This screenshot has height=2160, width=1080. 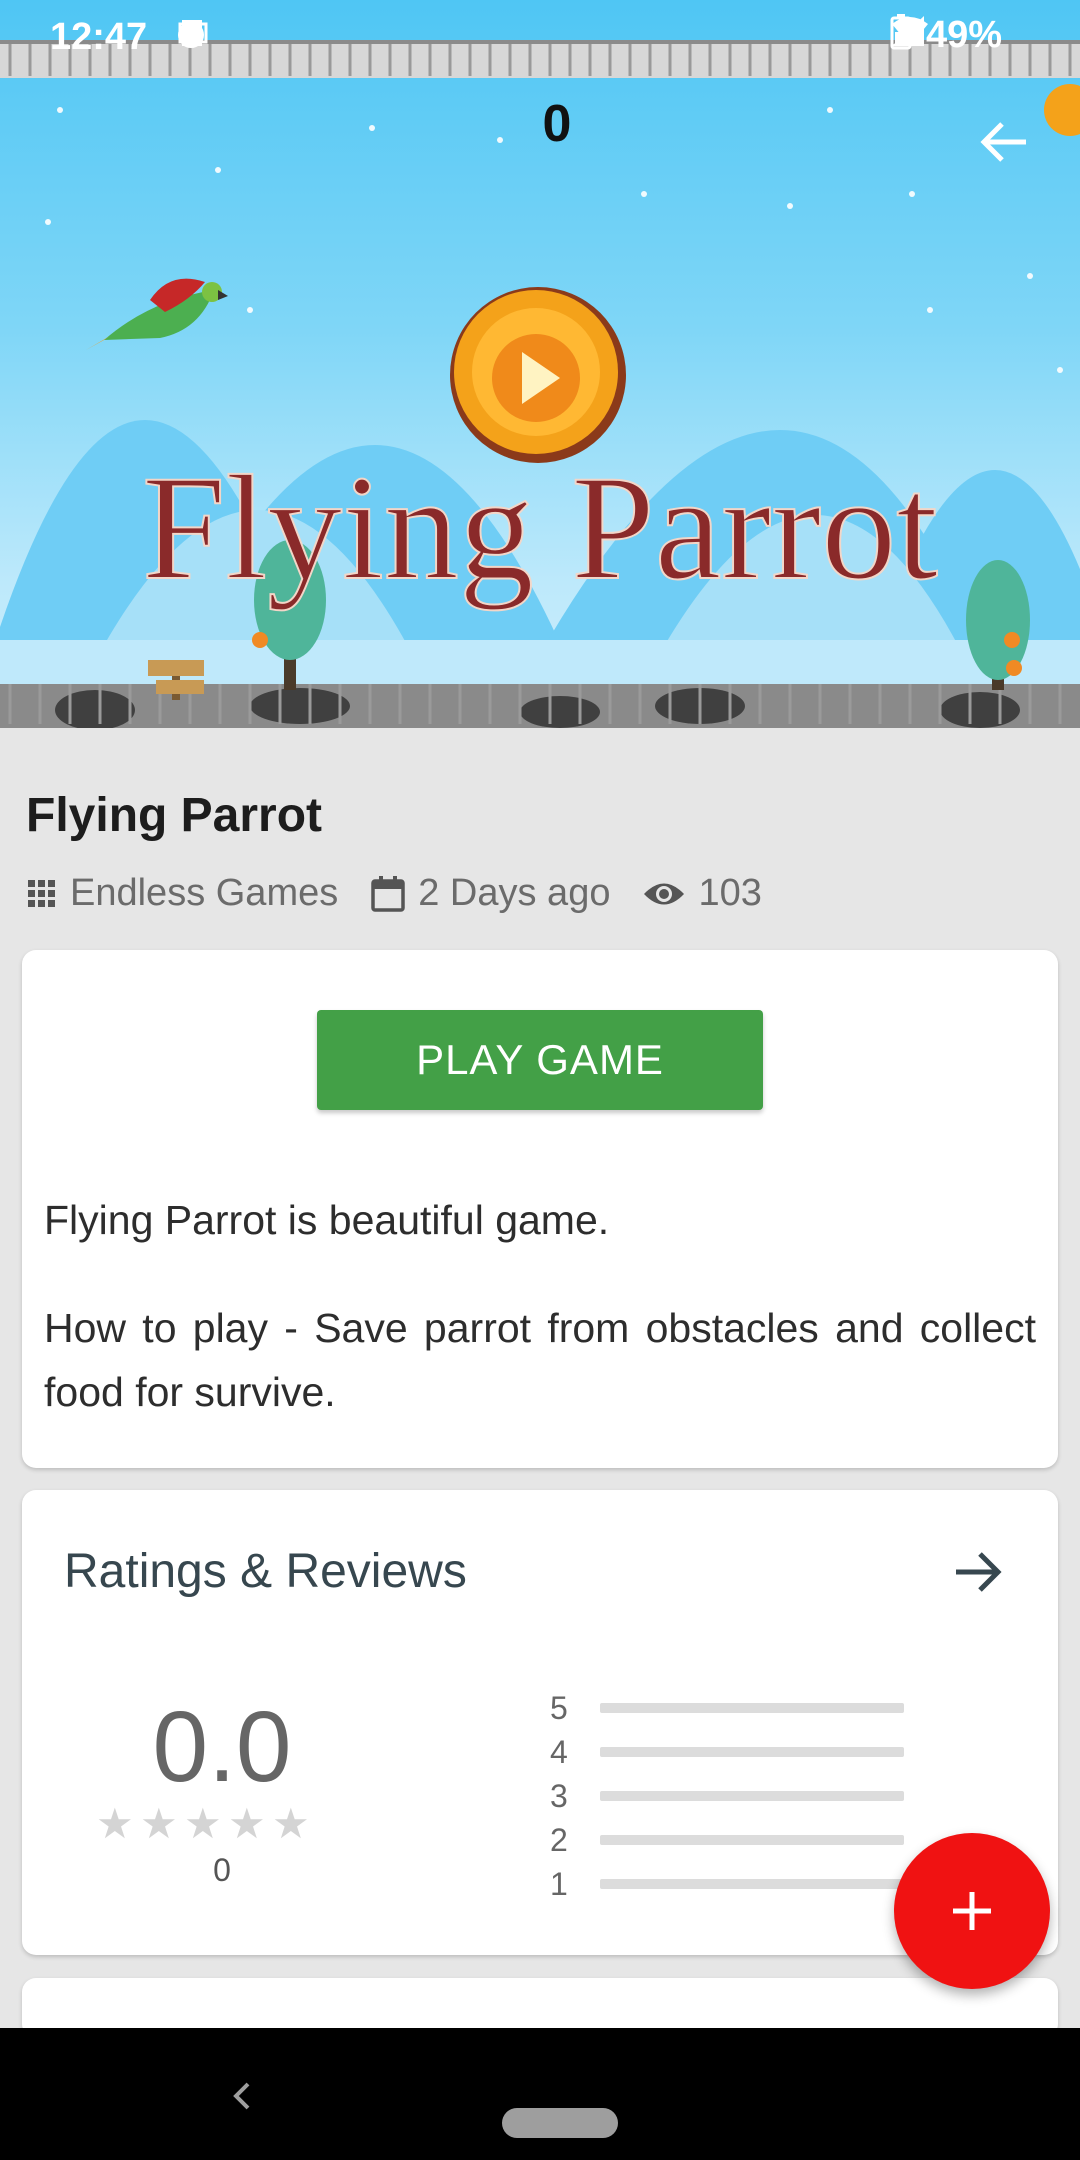 I want to click on grid-icon, so click(x=41, y=893).